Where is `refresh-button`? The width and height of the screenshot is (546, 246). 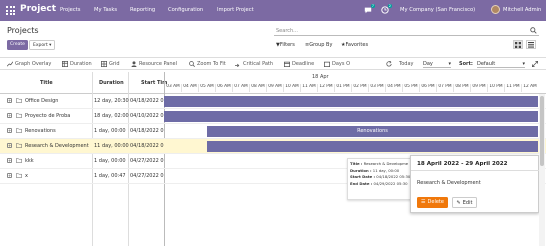
refresh-button is located at coordinates (389, 64).